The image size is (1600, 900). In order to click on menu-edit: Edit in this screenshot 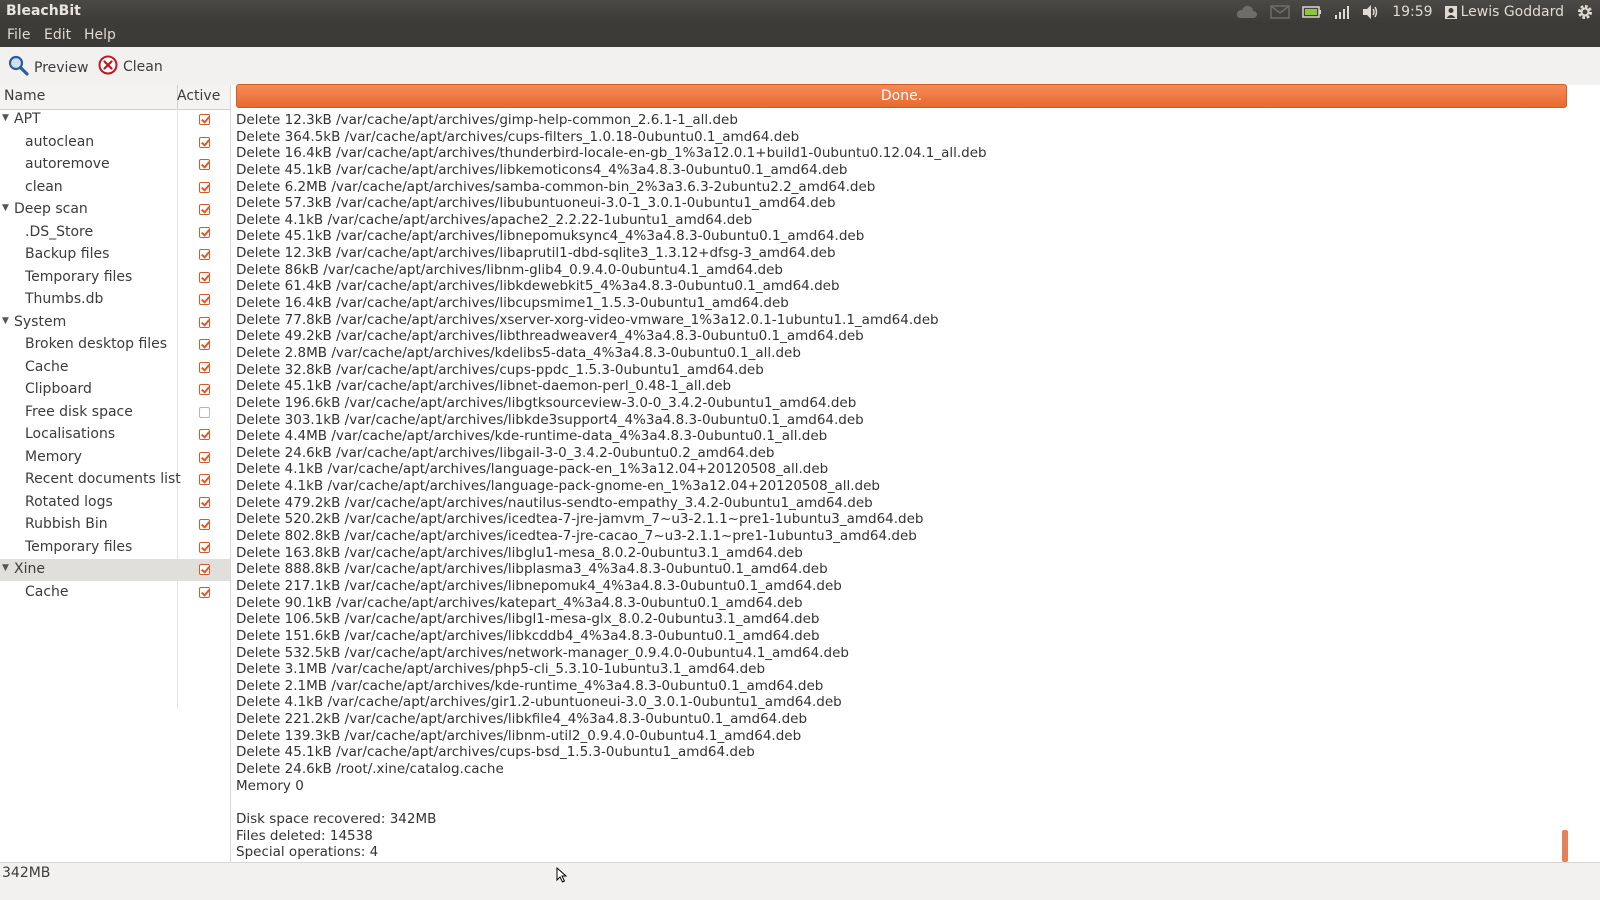, I will do `click(57, 35)`.